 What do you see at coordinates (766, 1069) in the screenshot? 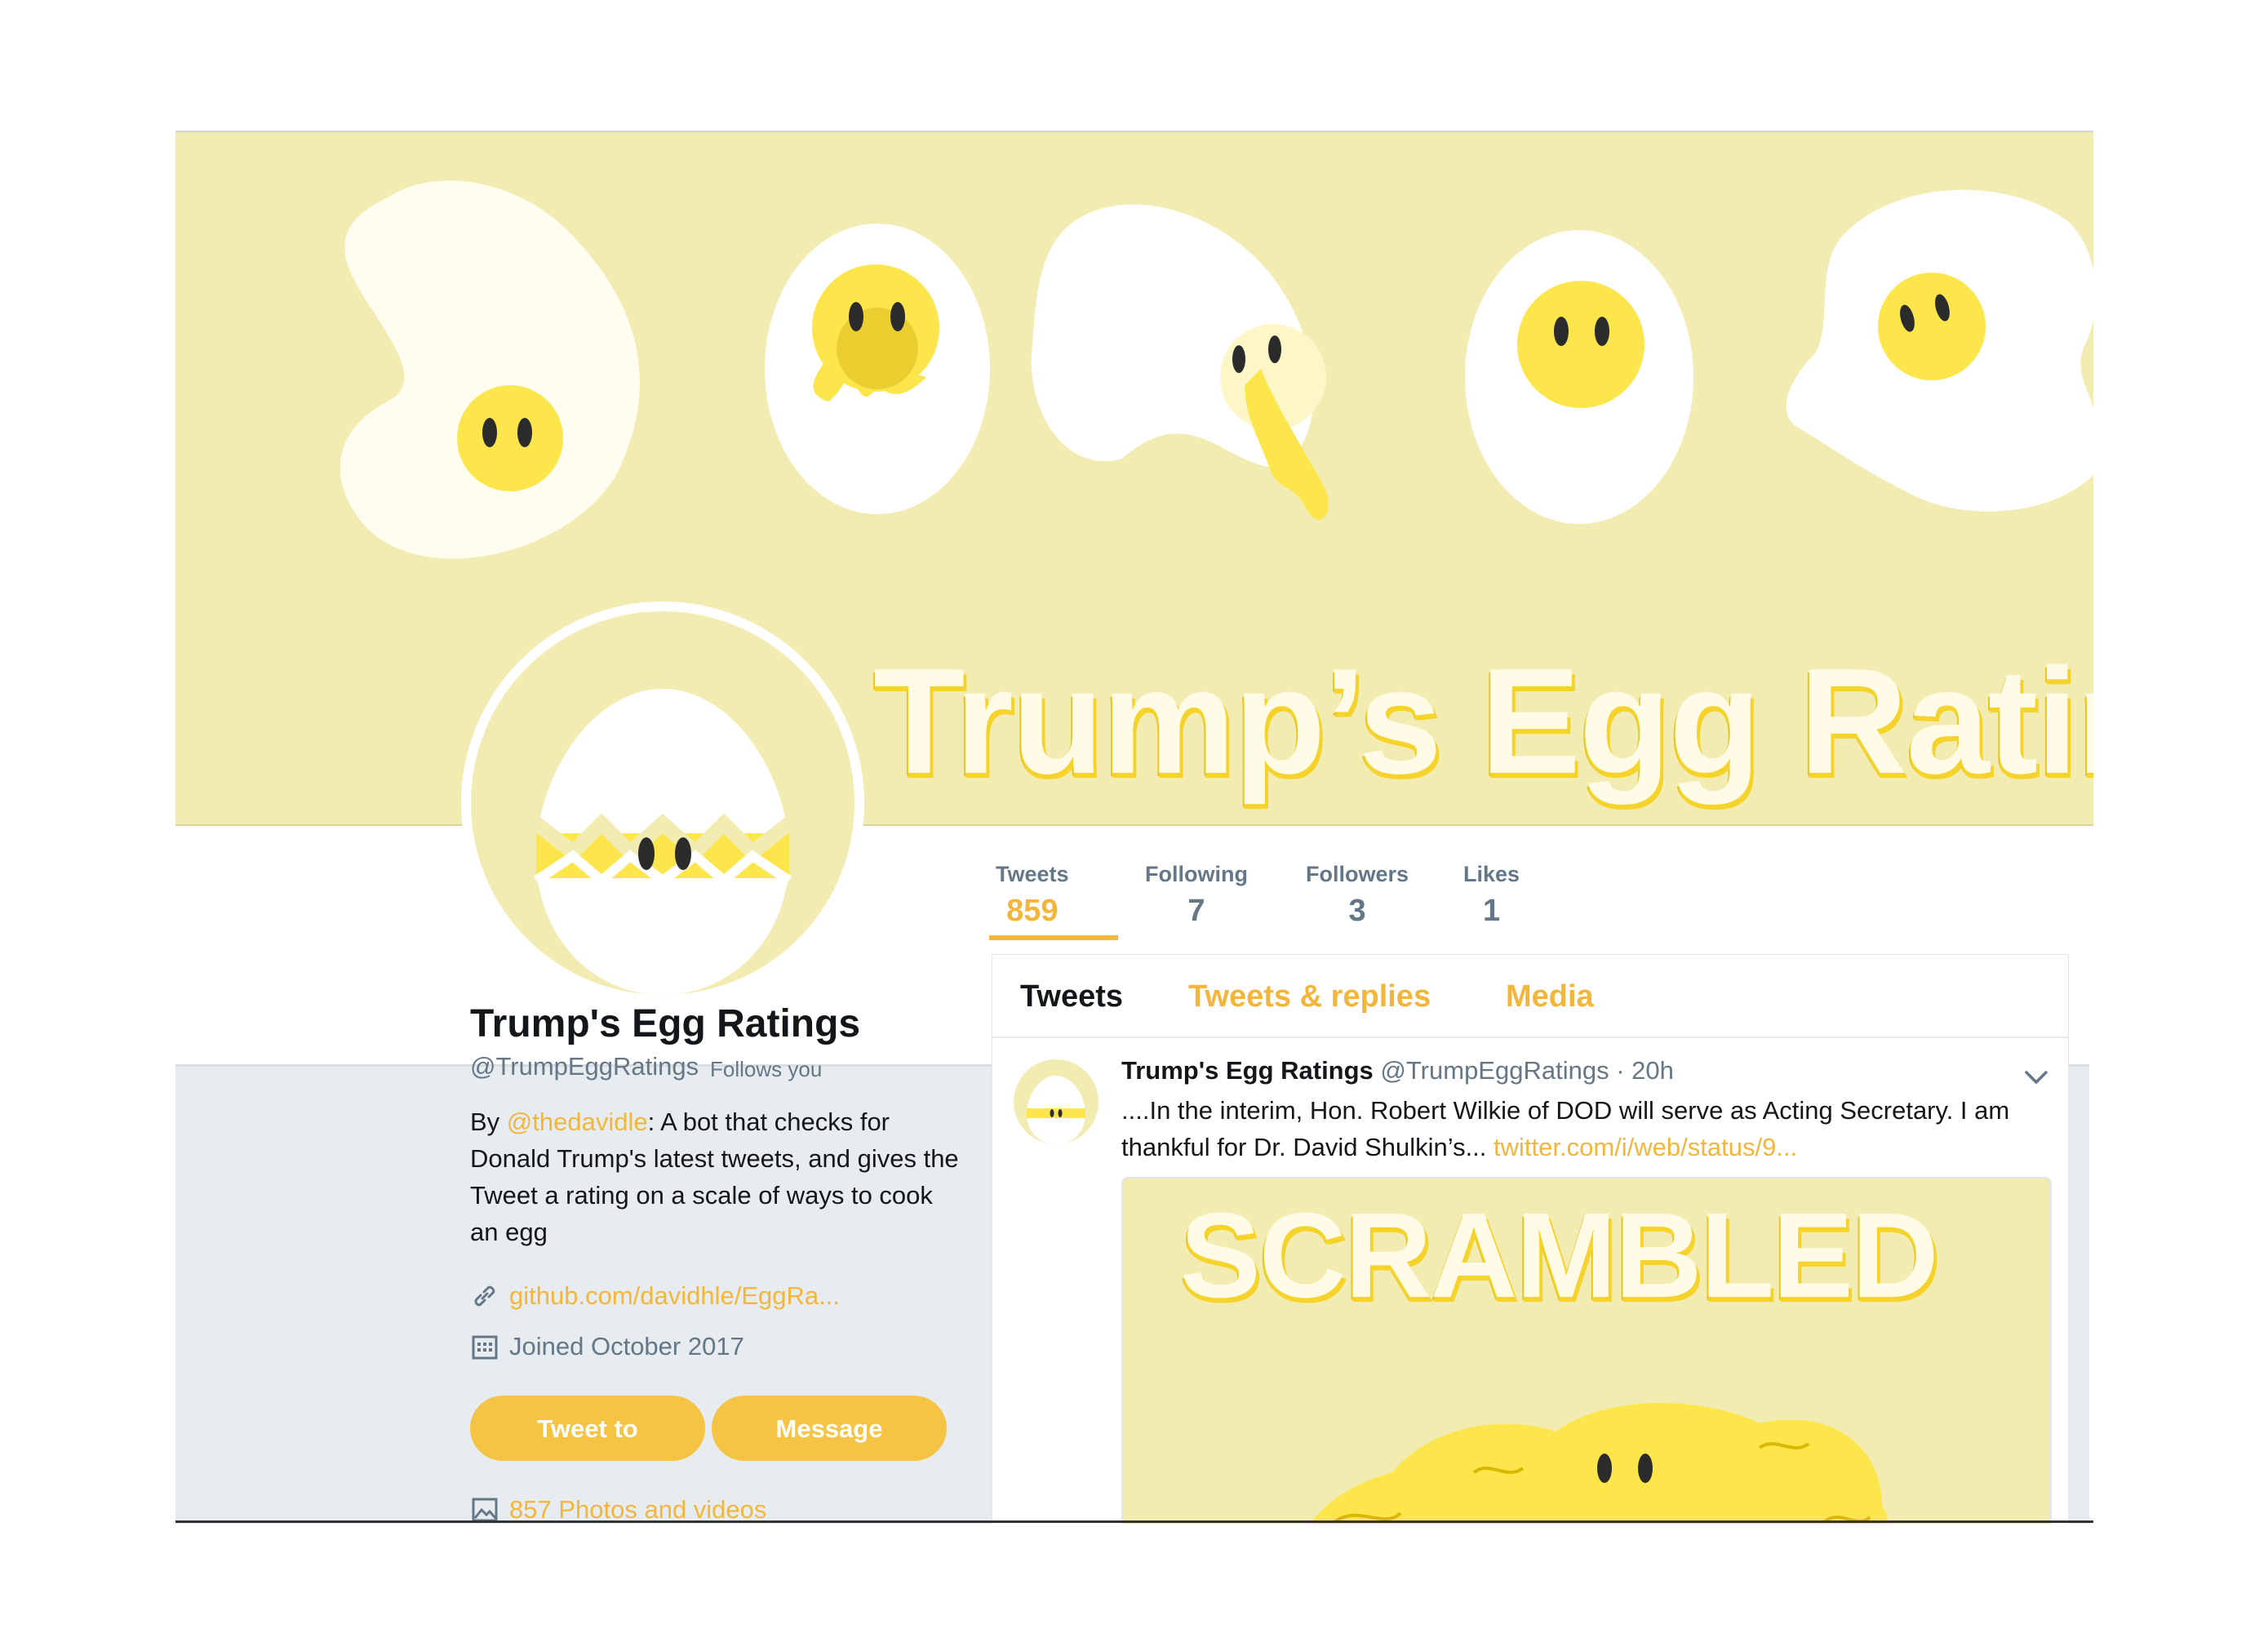
I see `follows-you-badge: Follows you` at bounding box center [766, 1069].